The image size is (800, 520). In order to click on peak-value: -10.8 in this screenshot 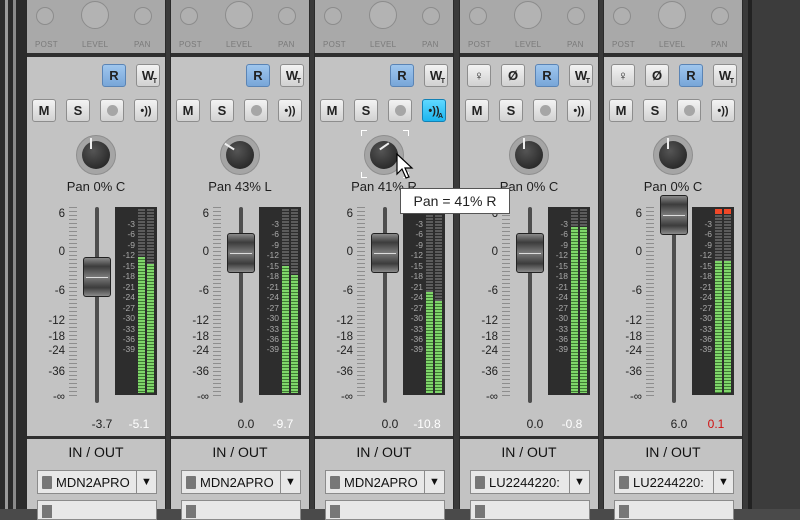, I will do `click(427, 424)`.